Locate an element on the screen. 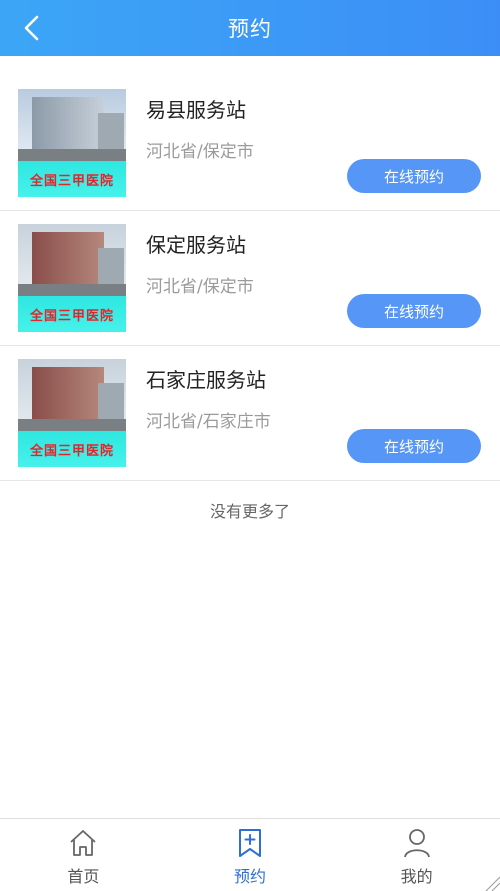 The image size is (500, 891). resize-grip-icon is located at coordinates (492, 883).